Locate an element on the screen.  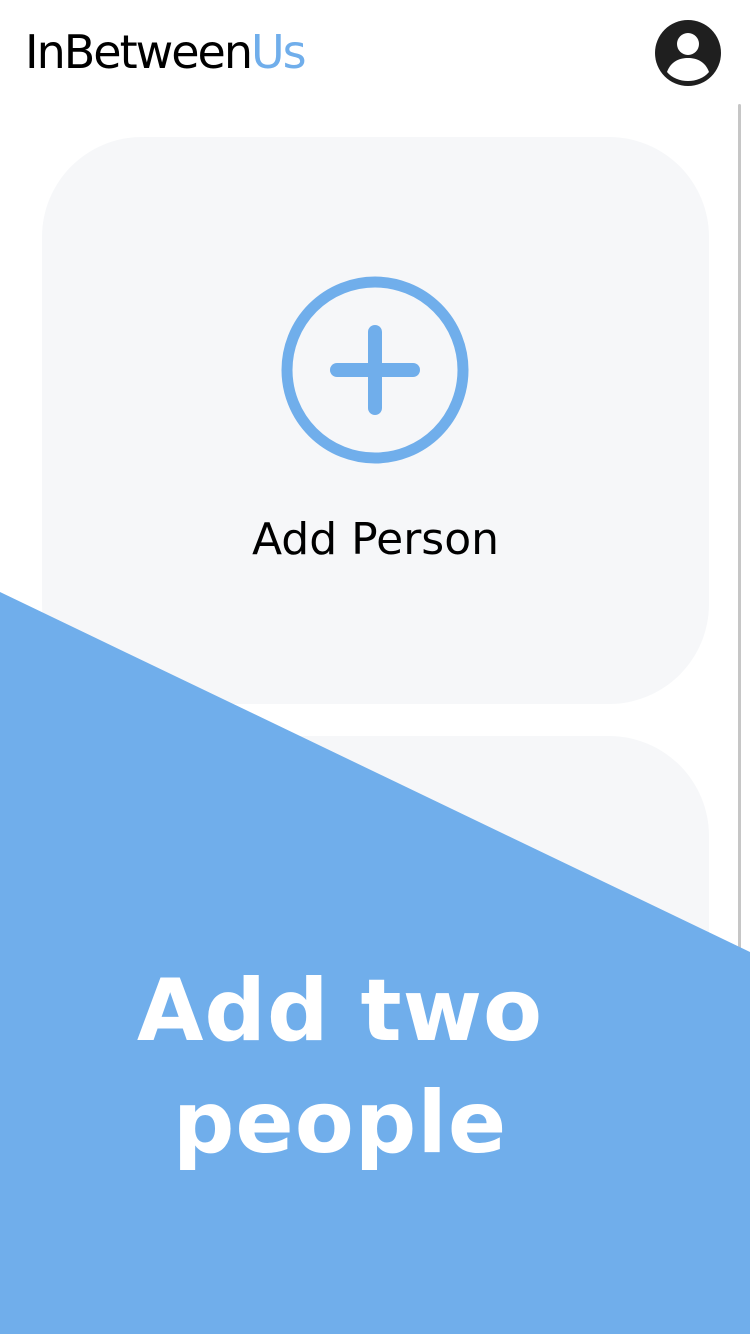
banner-headline-line1: Add two is located at coordinates (340, 1011).